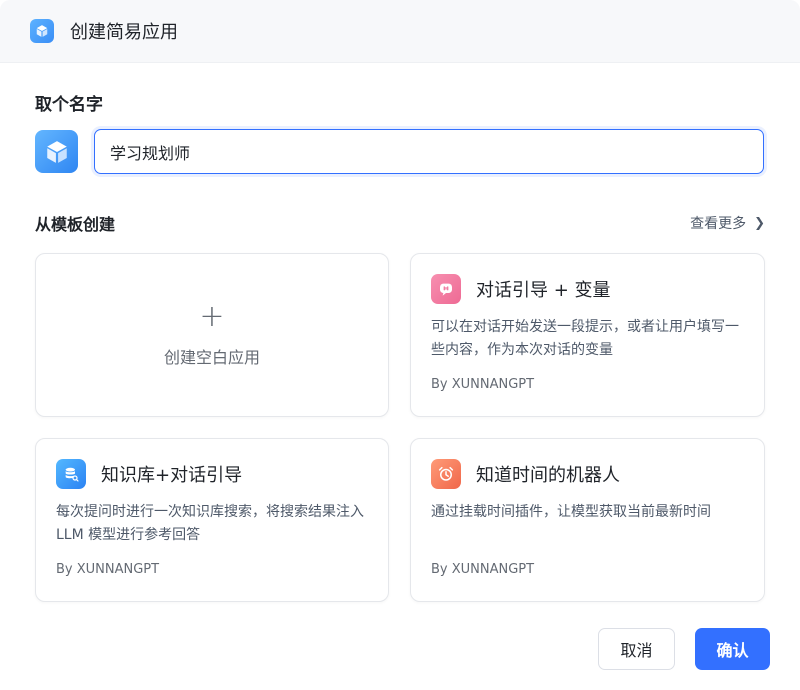  I want to click on template-section-label: 从模板创建, so click(75, 224).